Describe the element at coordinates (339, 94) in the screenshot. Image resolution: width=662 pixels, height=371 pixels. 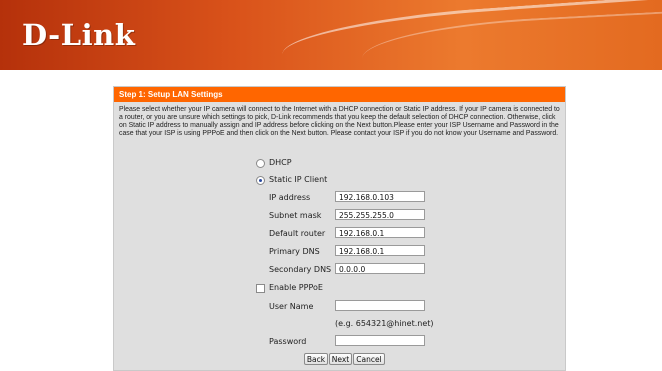
I see `panel-title: Step 1: Setup LAN Settings` at that location.